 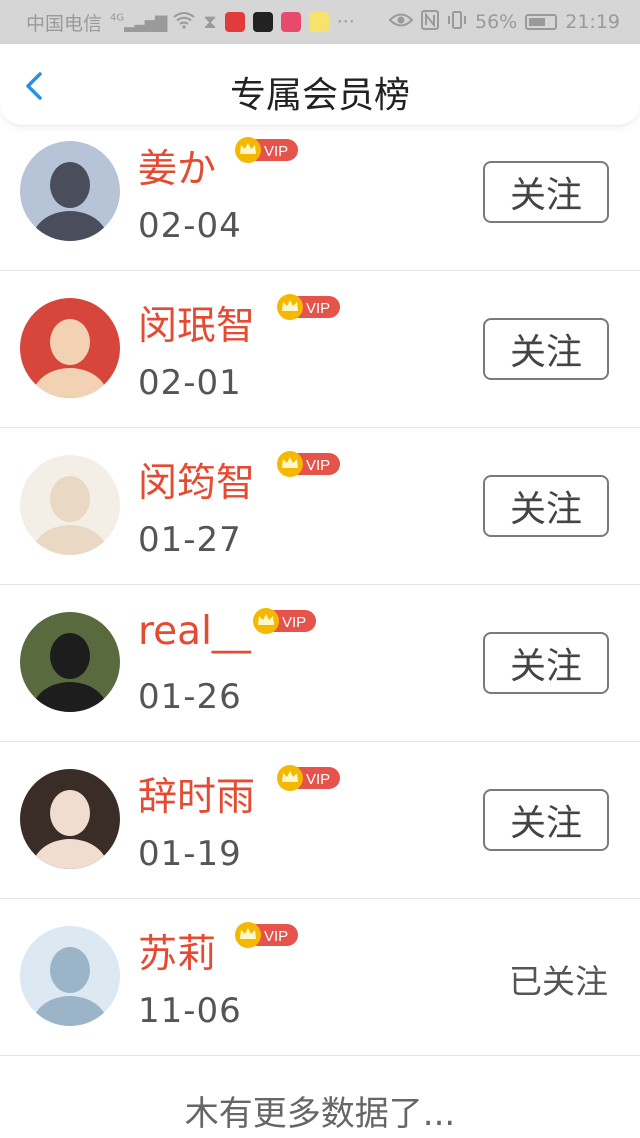 What do you see at coordinates (592, 22) in the screenshot?
I see `clock: 21:19` at bounding box center [592, 22].